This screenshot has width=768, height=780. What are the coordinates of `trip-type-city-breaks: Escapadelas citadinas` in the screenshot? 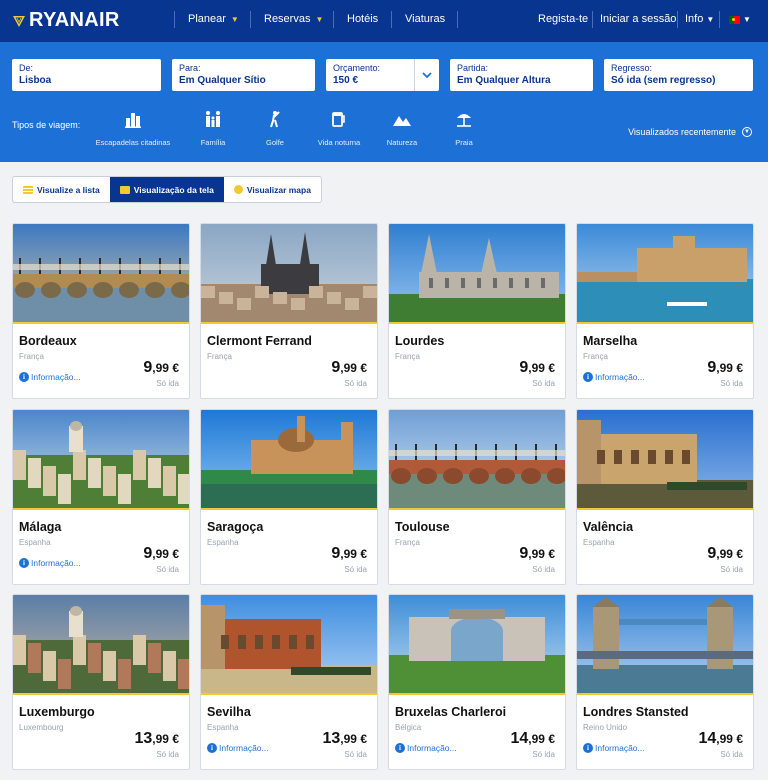 It's located at (133, 127).